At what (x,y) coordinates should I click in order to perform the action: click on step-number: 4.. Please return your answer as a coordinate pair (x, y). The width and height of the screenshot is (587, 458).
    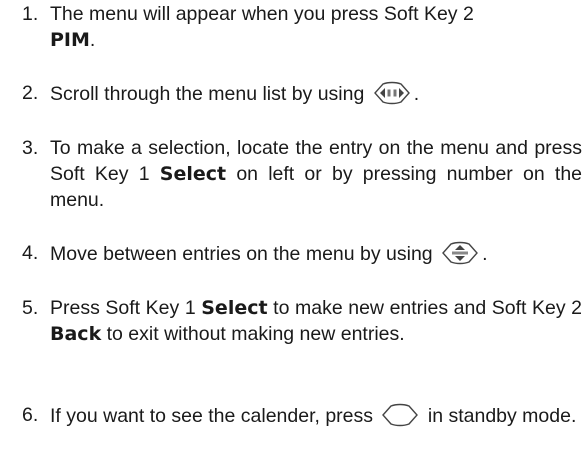
    Looking at the image, I should click on (30, 253).